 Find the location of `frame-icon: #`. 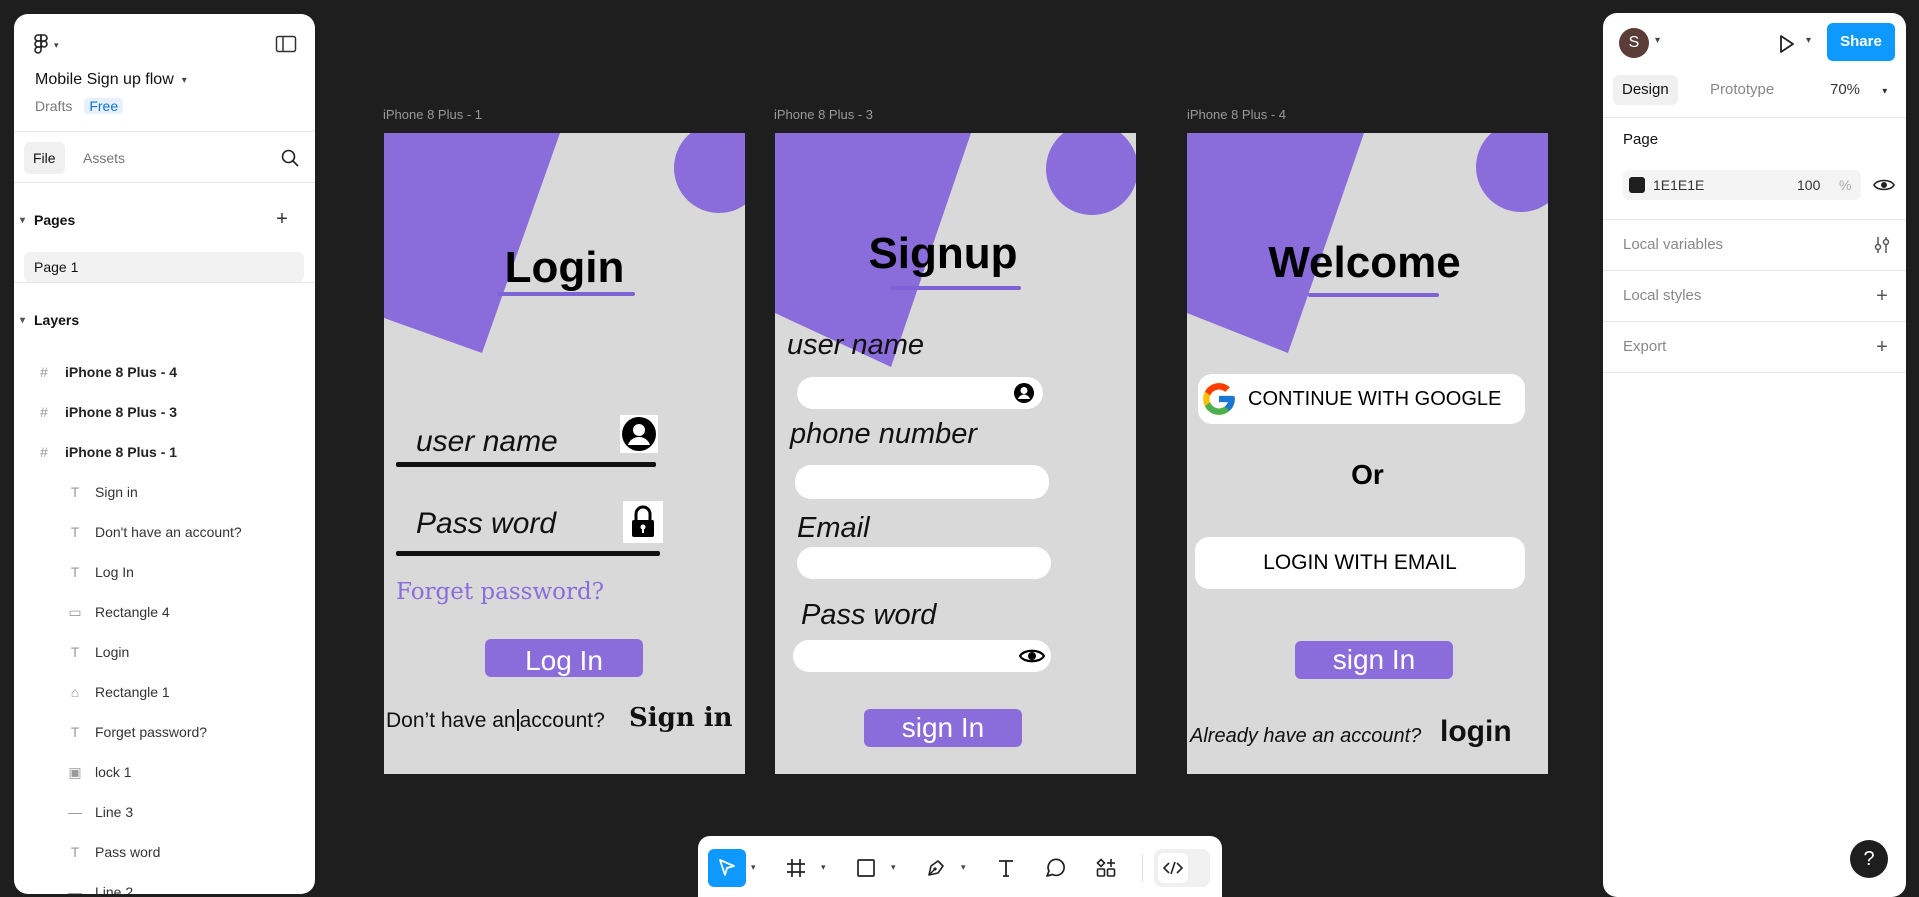

frame-icon: # is located at coordinates (44, 372).